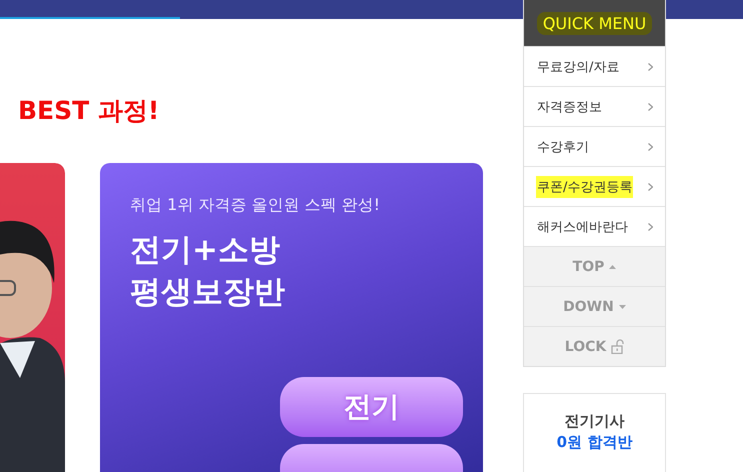 The width and height of the screenshot is (743, 472). What do you see at coordinates (89, 111) in the screenshot?
I see `section-heading: BEST 과정!` at bounding box center [89, 111].